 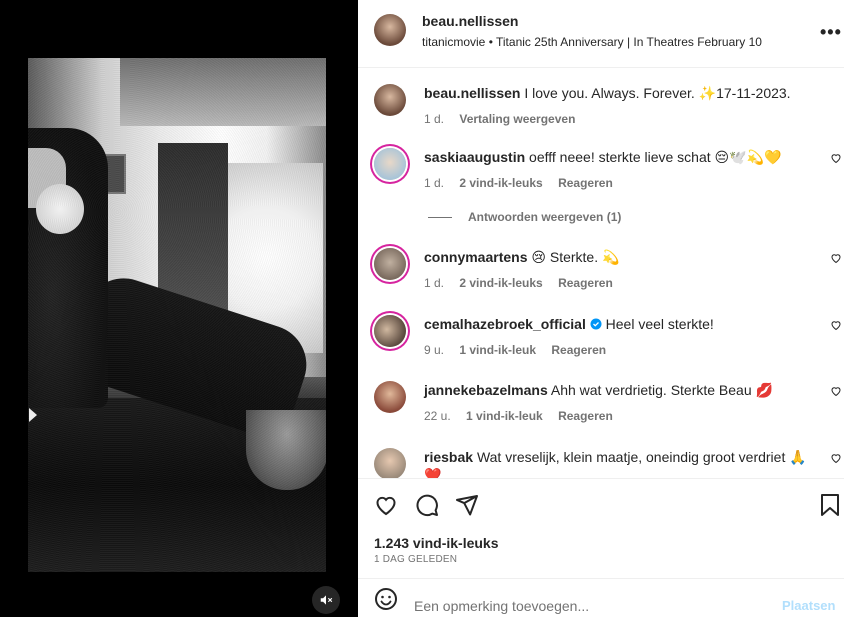 What do you see at coordinates (601, 597) in the screenshot?
I see `comment-composer: Een opmerking toevoegen... Plaatsen` at bounding box center [601, 597].